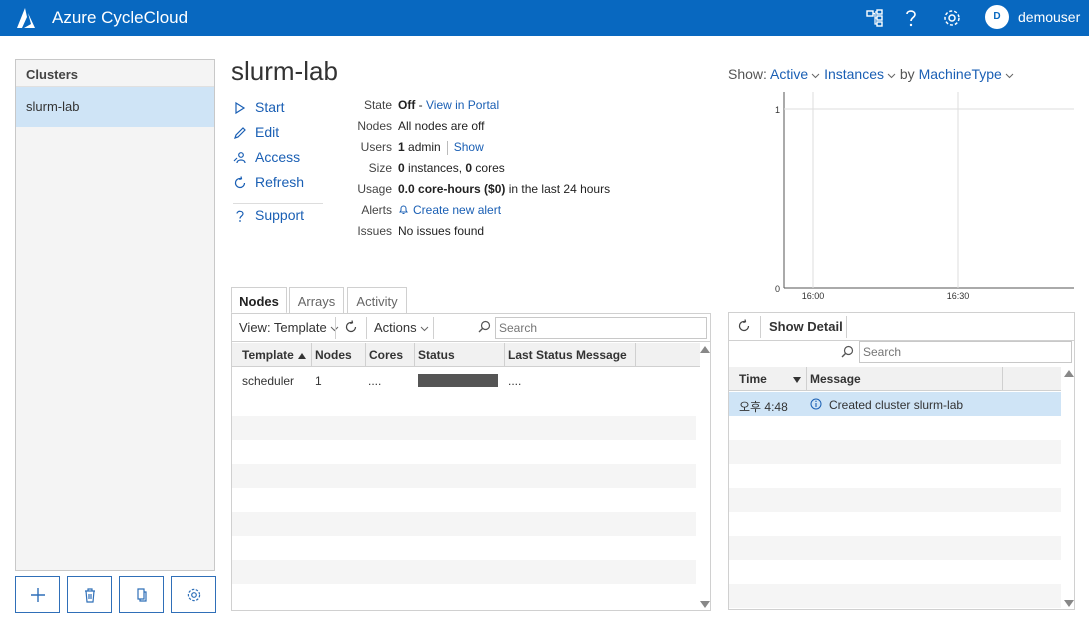 The image size is (1089, 625). What do you see at coordinates (965, 352) in the screenshot?
I see `log-search-input` at bounding box center [965, 352].